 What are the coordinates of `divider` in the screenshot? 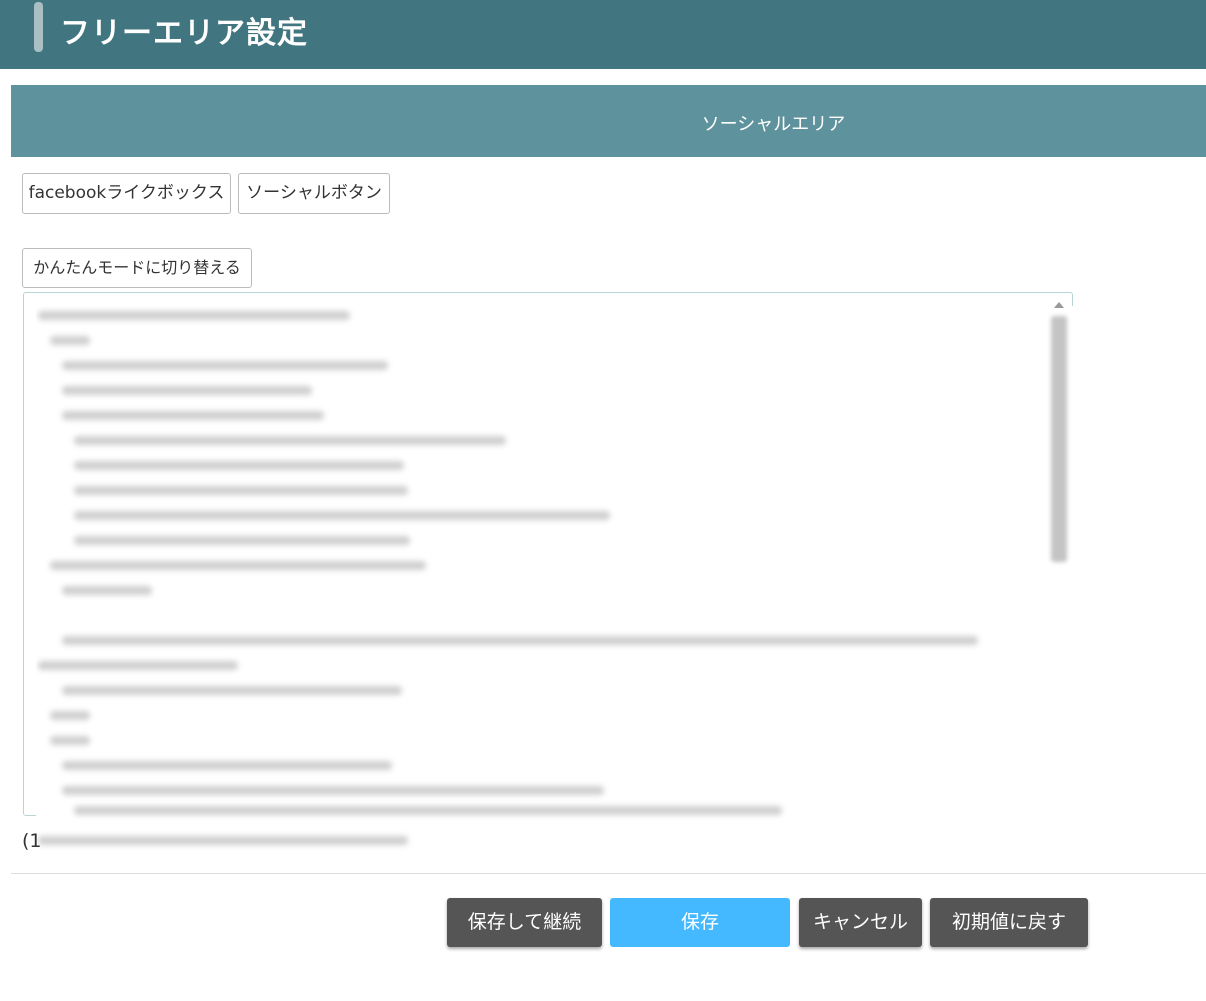 It's located at (608, 873).